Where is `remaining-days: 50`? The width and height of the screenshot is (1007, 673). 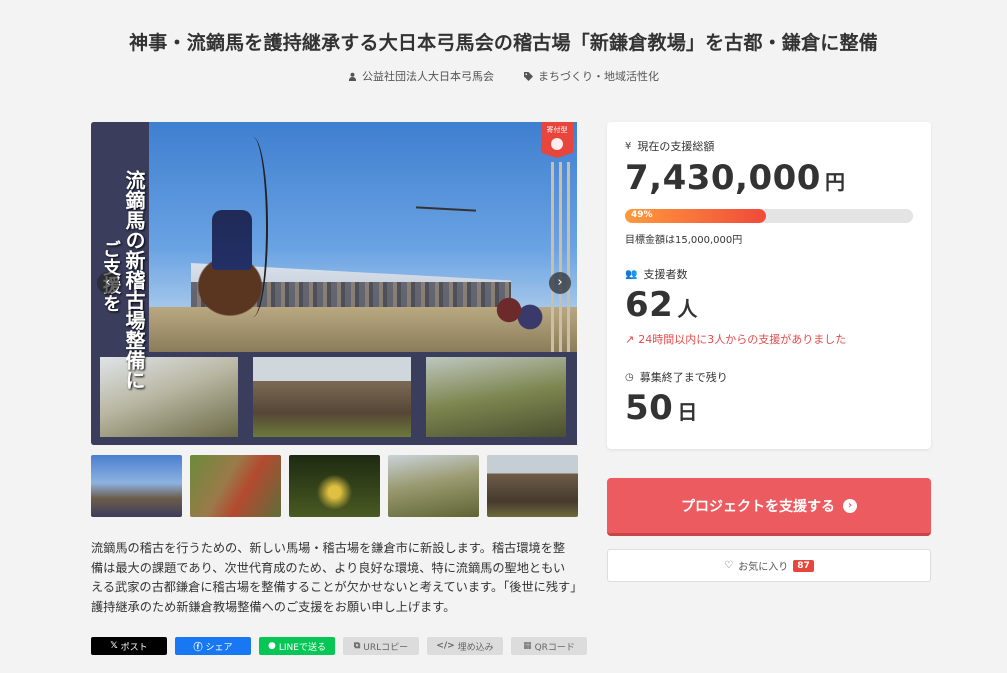
remaining-days: 50 is located at coordinates (649, 408).